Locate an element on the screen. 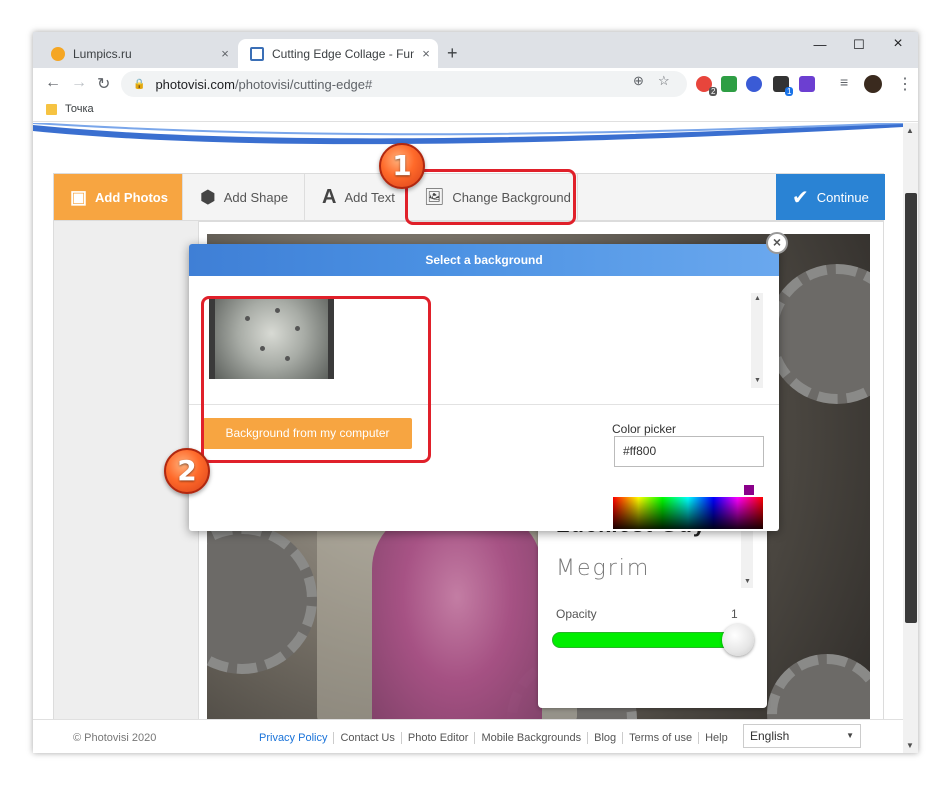 The height and width of the screenshot is (786, 950). step-badge-2: 2 is located at coordinates (187, 471).